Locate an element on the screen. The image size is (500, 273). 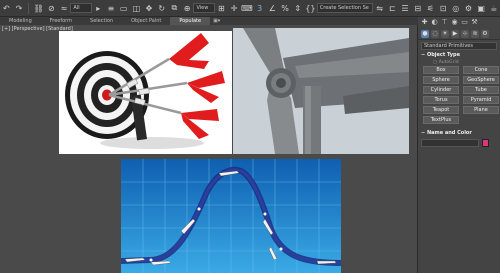
schematic-icon: ⊡ is located at coordinates (443, 8).